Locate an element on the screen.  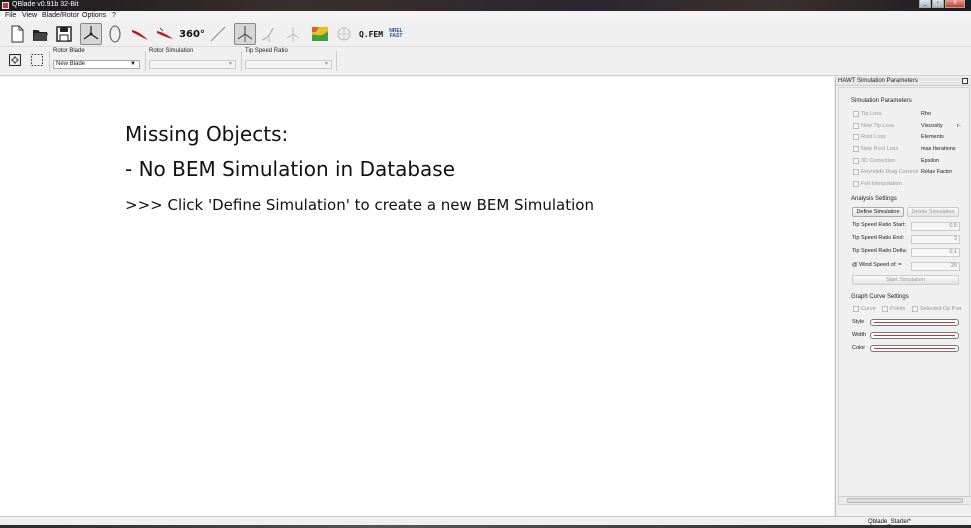
status-bar: Qblade_Starter* is located at coordinates (485, 522).